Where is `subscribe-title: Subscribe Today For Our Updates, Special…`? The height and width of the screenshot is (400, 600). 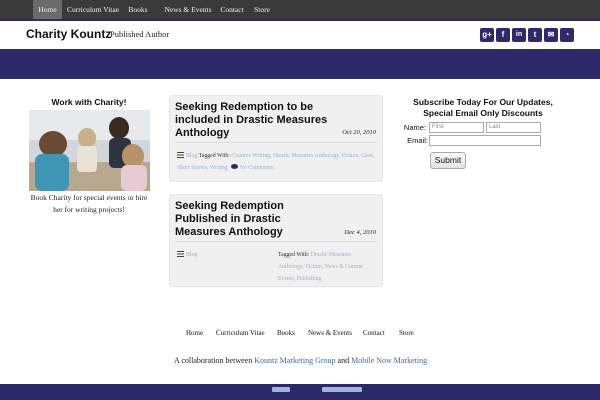 subscribe-title: Subscribe Today For Our Updates, Special… is located at coordinates (483, 107).